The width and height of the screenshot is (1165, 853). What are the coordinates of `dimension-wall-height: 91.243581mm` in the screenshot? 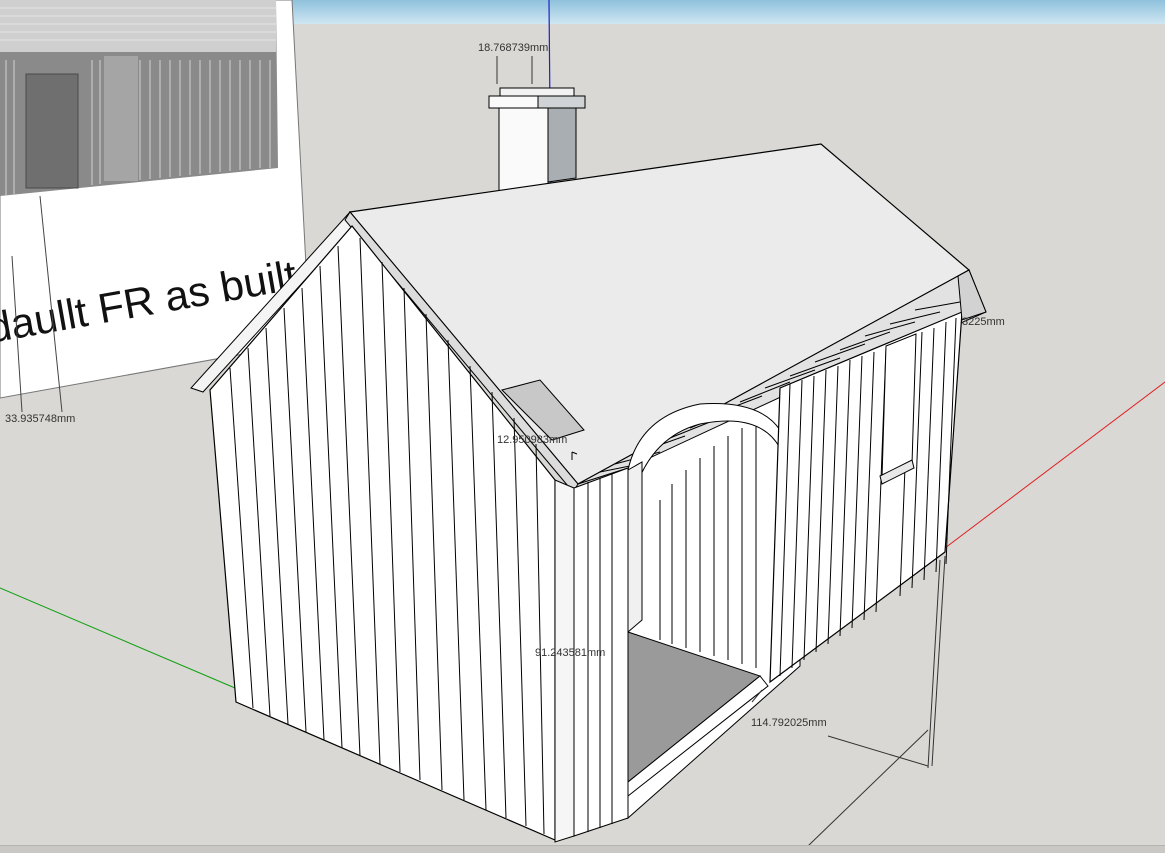 It's located at (570, 653).